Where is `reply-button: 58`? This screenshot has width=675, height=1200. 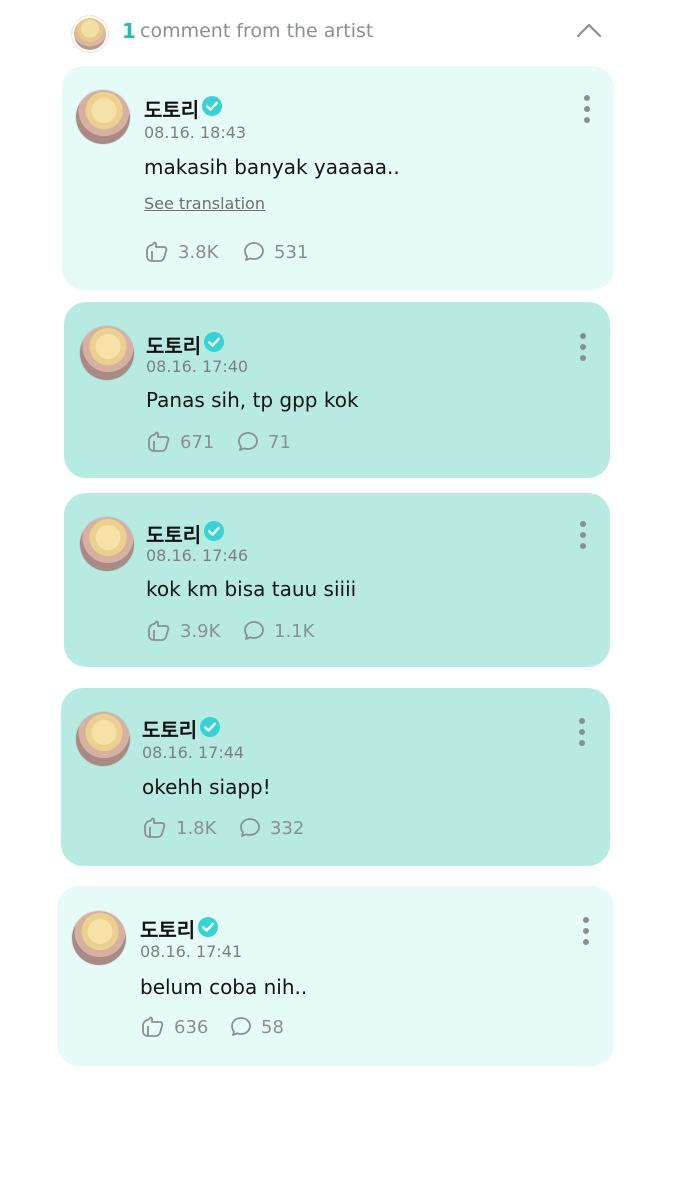 reply-button: 58 is located at coordinates (256, 1027).